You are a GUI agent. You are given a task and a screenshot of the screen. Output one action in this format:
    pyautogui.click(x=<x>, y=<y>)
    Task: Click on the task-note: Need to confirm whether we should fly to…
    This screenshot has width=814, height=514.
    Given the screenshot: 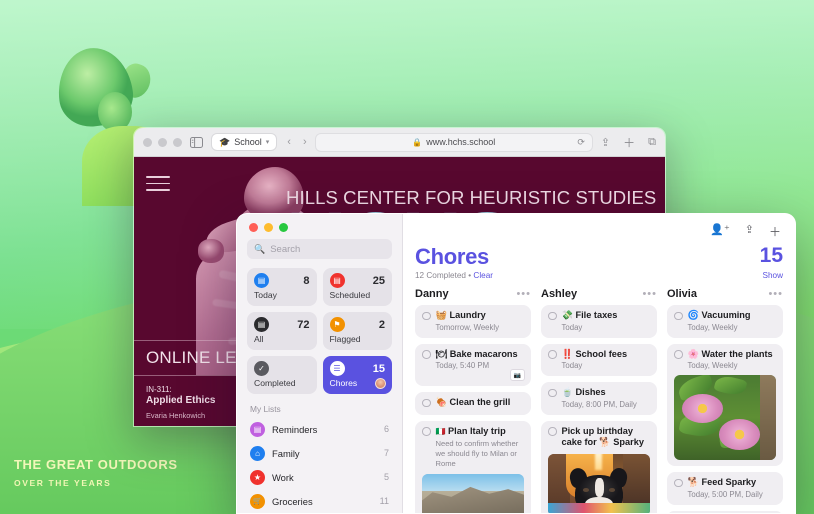 What is the action you would take?
    pyautogui.click(x=477, y=453)
    